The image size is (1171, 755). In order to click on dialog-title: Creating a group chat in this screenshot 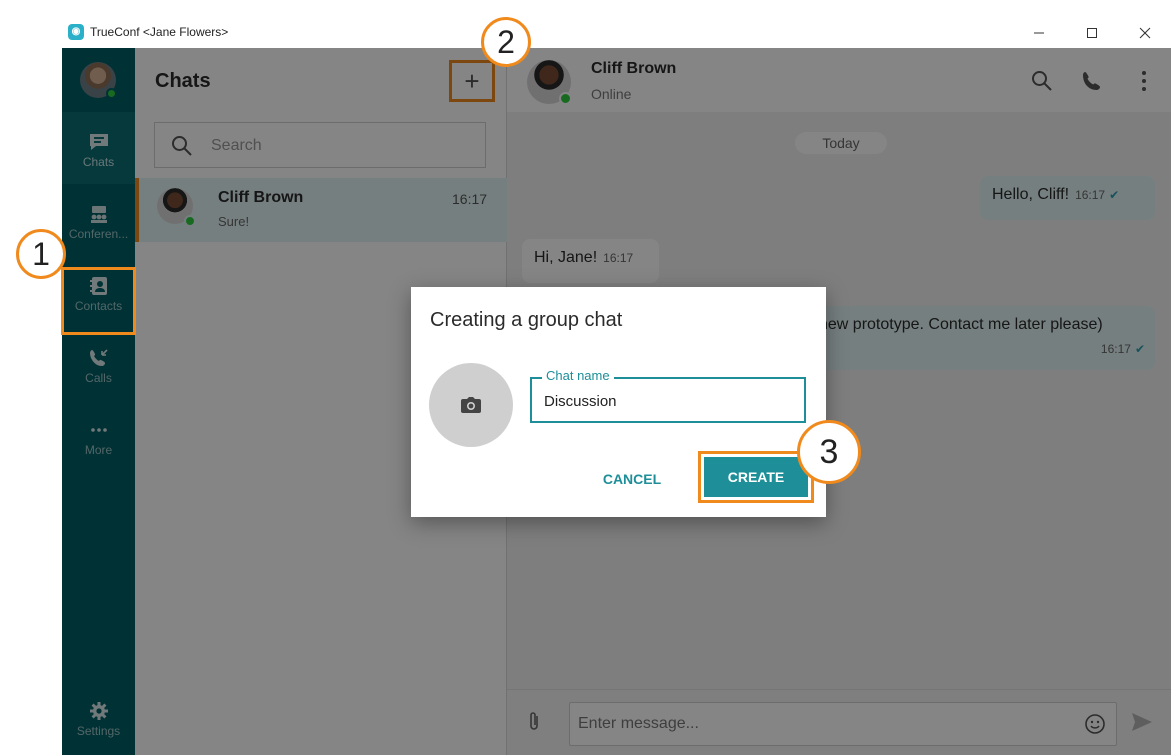, I will do `click(526, 320)`.